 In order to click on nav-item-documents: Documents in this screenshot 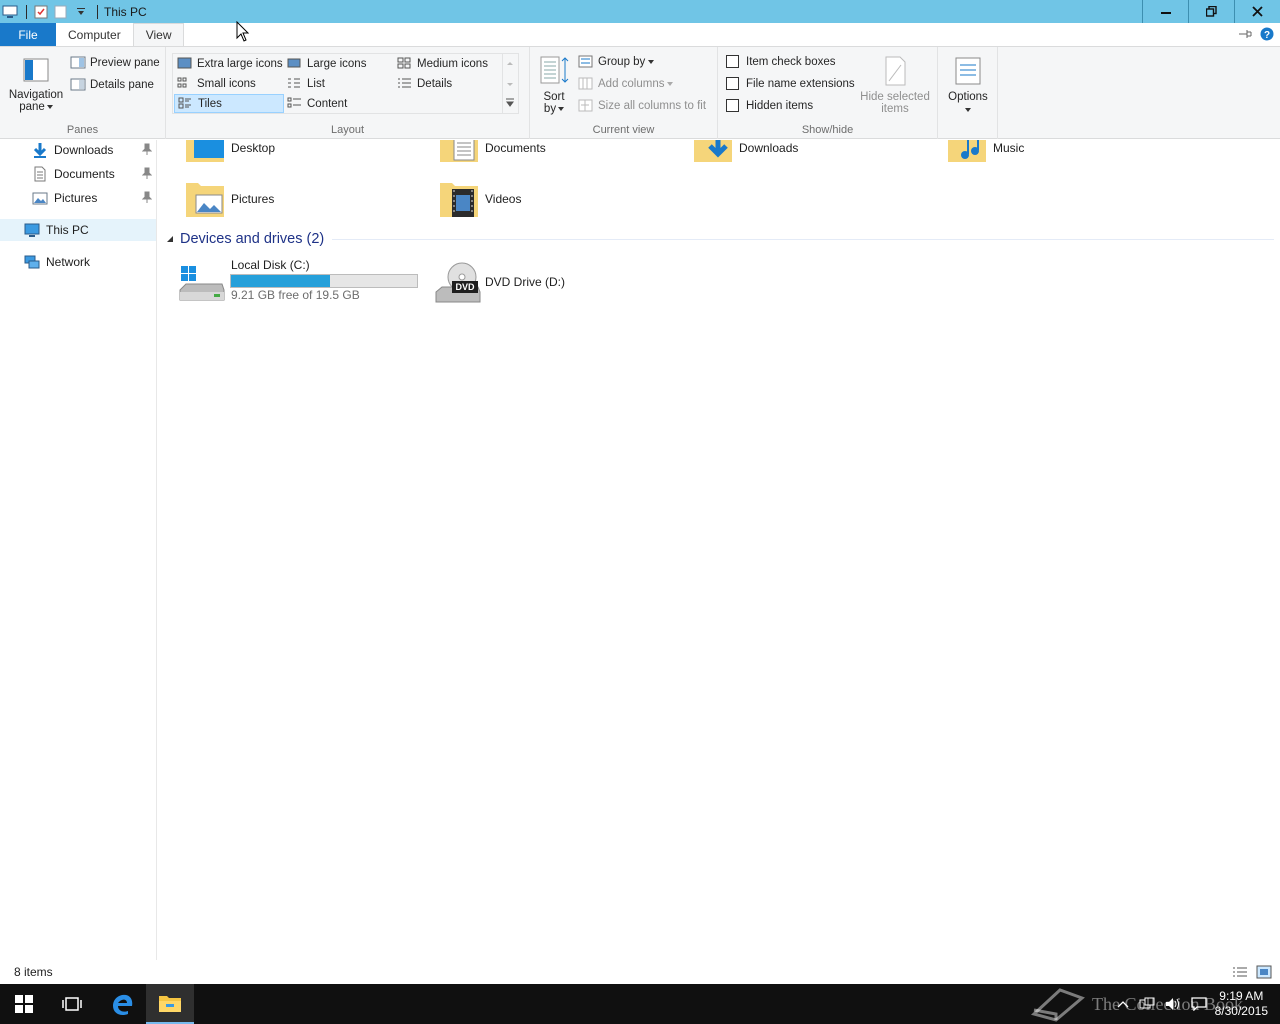, I will do `click(78, 174)`.